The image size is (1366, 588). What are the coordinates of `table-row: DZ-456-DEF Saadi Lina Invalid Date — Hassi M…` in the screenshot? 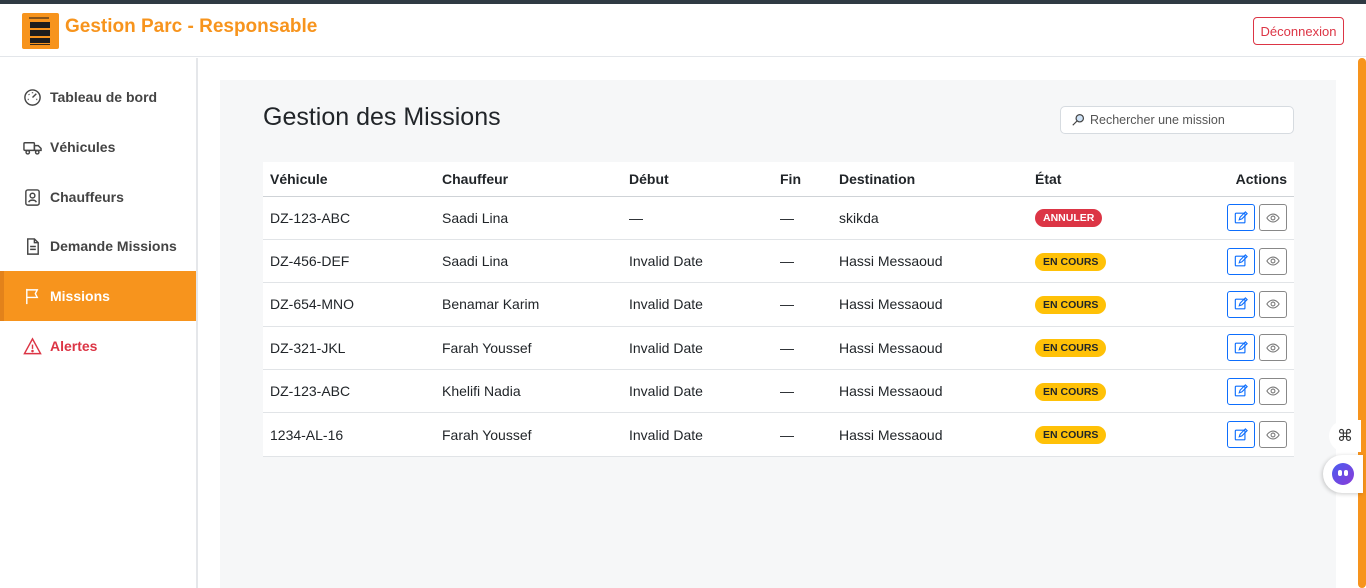 It's located at (778, 261).